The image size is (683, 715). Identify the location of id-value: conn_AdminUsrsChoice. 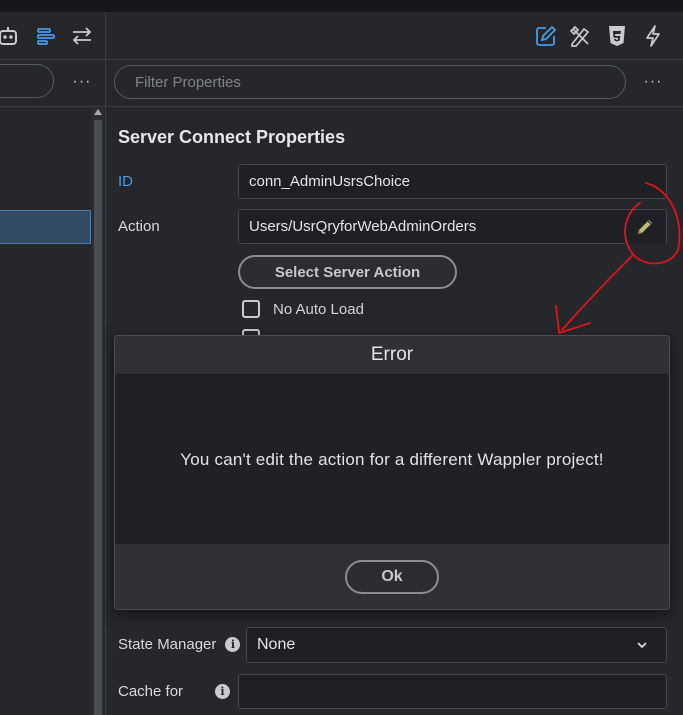
(329, 181).